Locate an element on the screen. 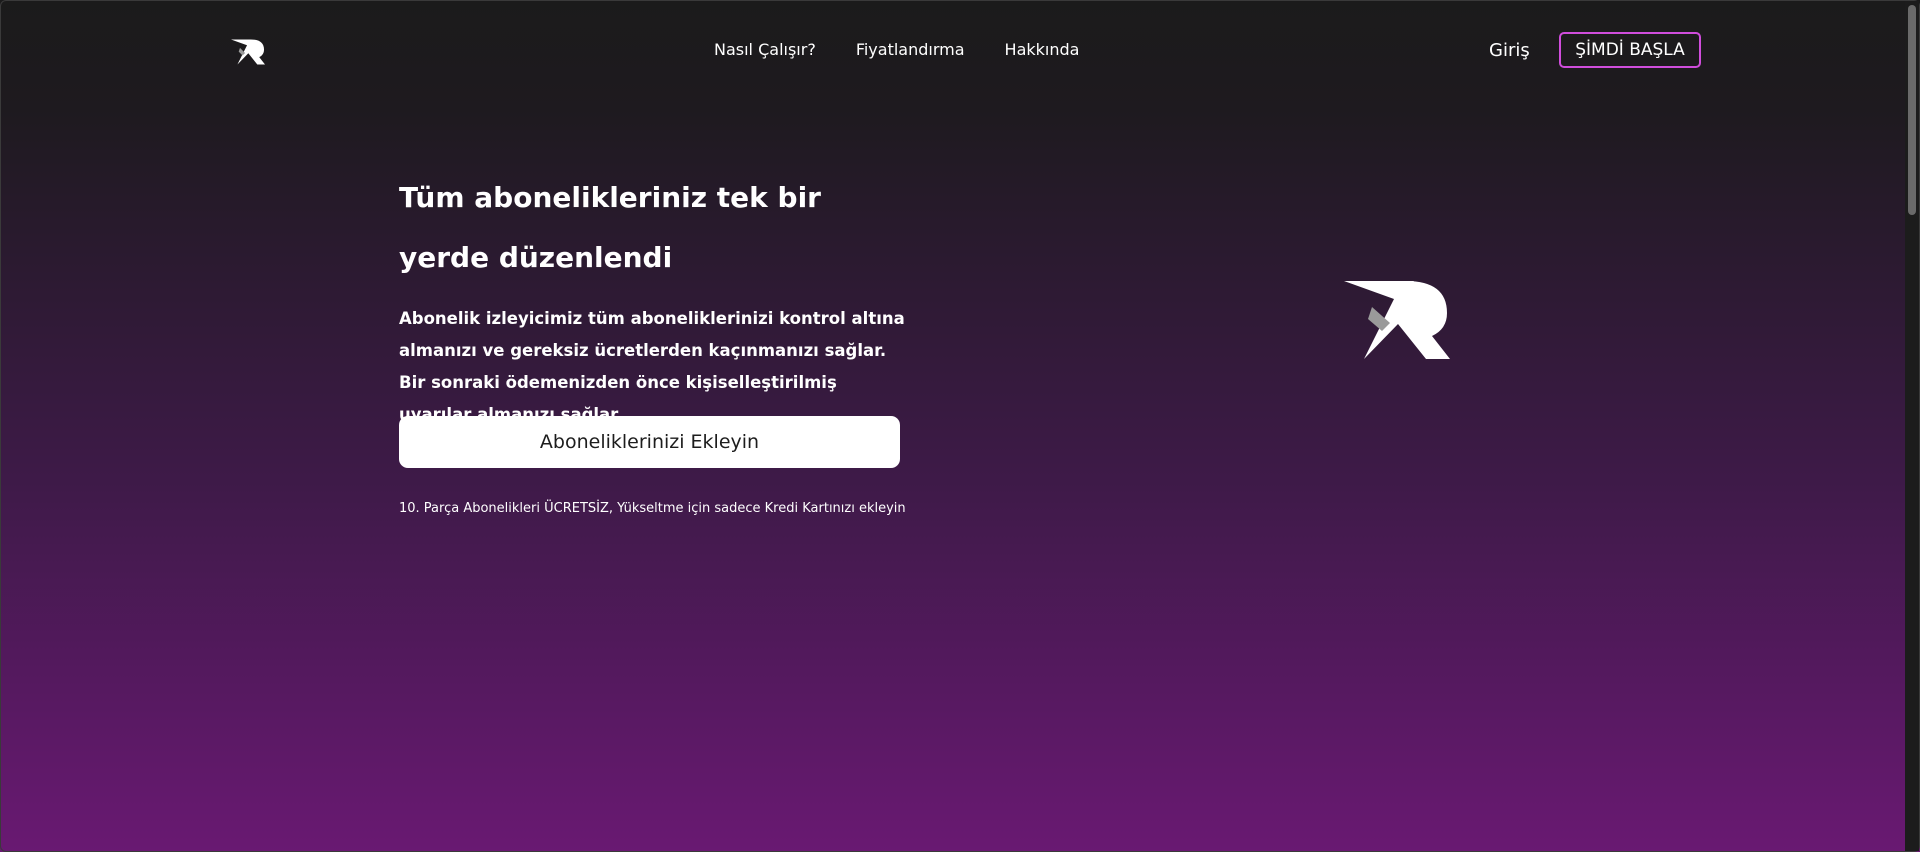 The height and width of the screenshot is (852, 1920). start-now-button: ŞİMDİ BAŞLA is located at coordinates (1630, 50).